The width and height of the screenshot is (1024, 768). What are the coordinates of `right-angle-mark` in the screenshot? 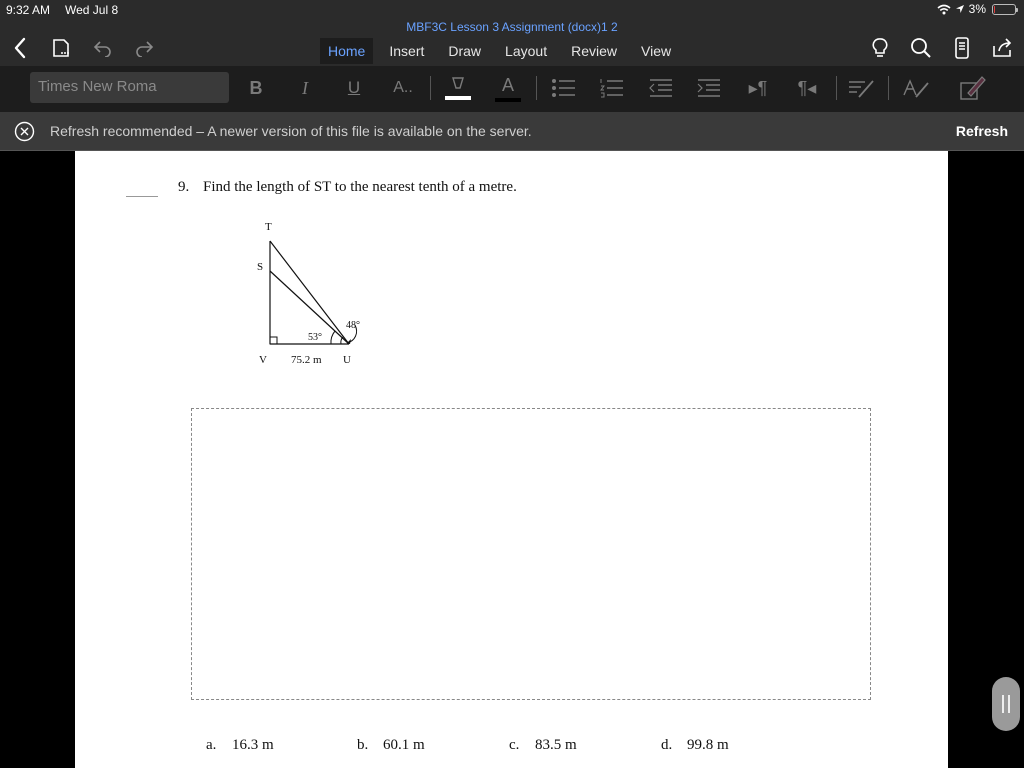 It's located at (273, 340).